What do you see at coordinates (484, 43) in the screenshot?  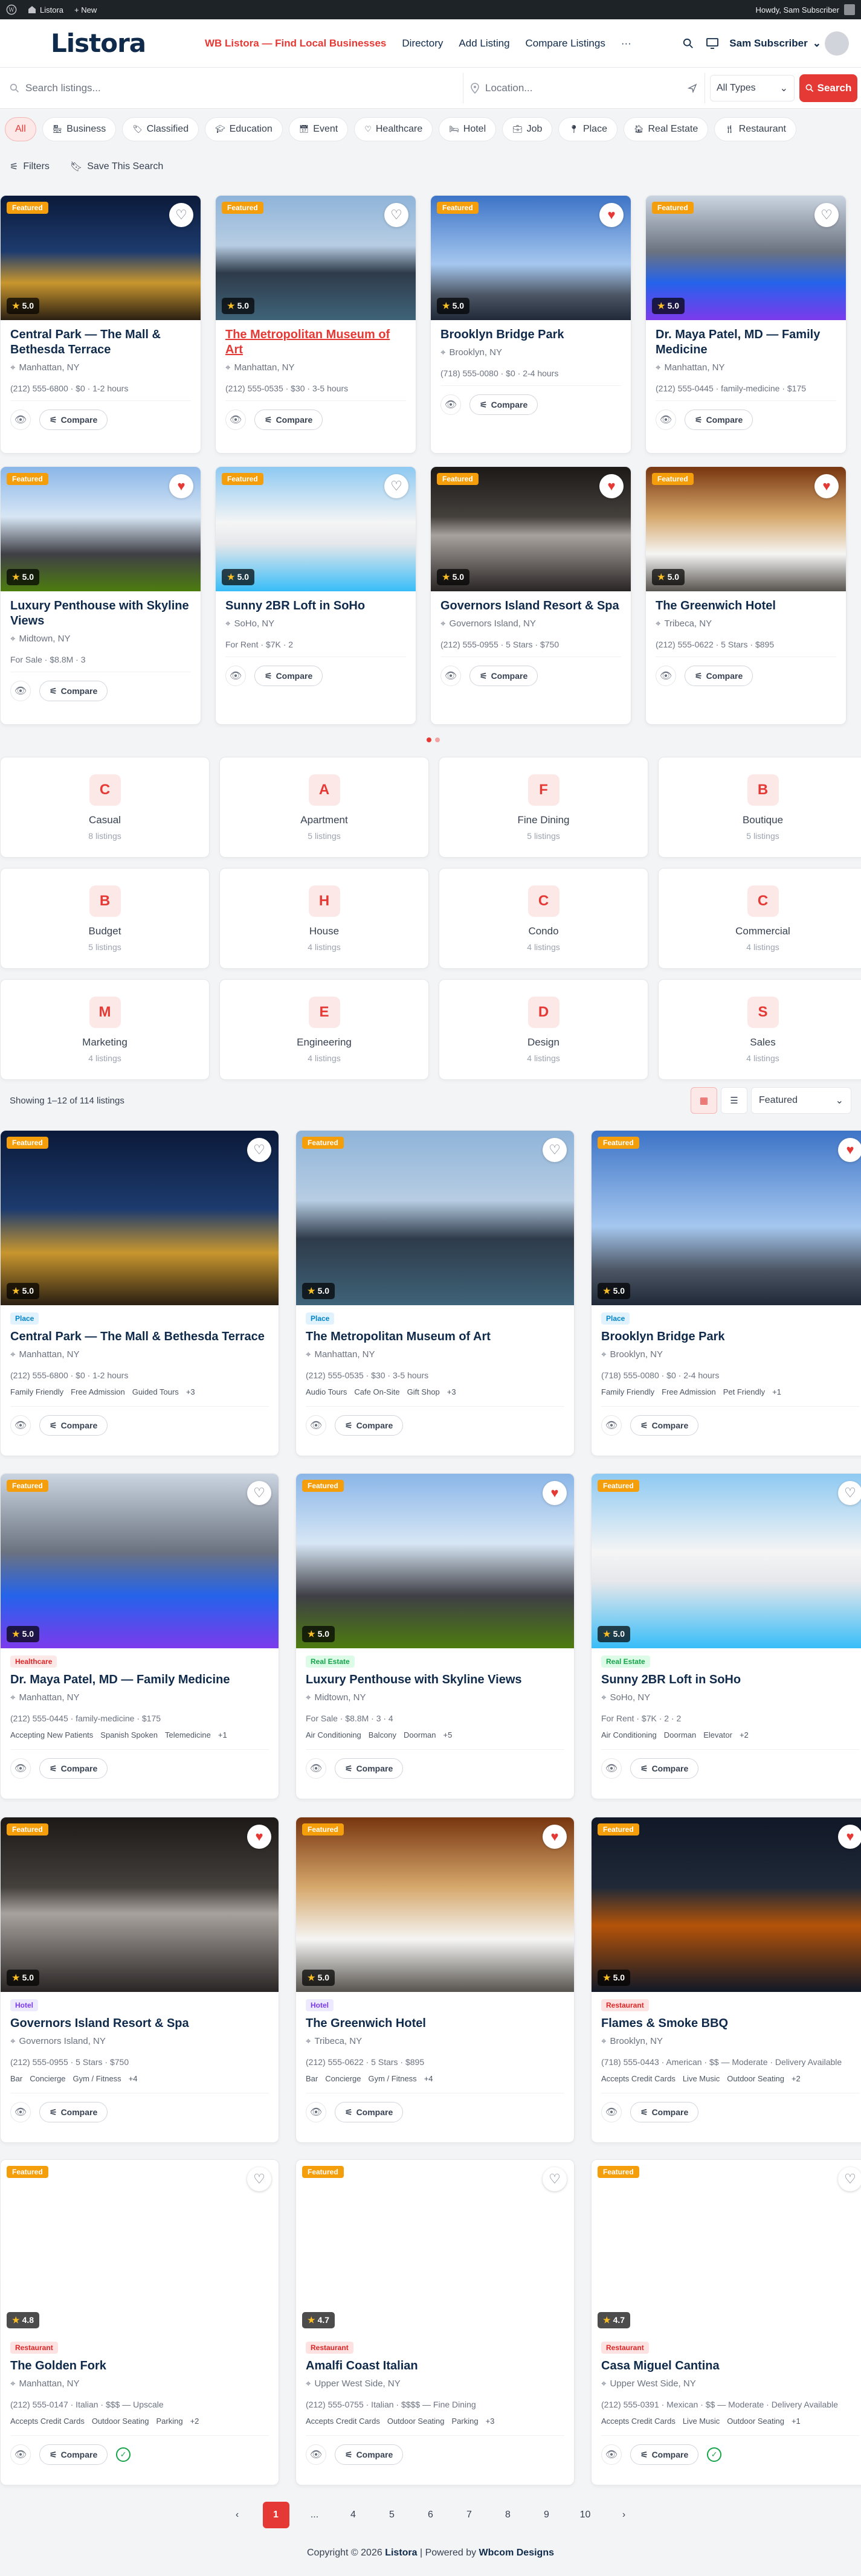 I see `nav-add-listing: Add Listing` at bounding box center [484, 43].